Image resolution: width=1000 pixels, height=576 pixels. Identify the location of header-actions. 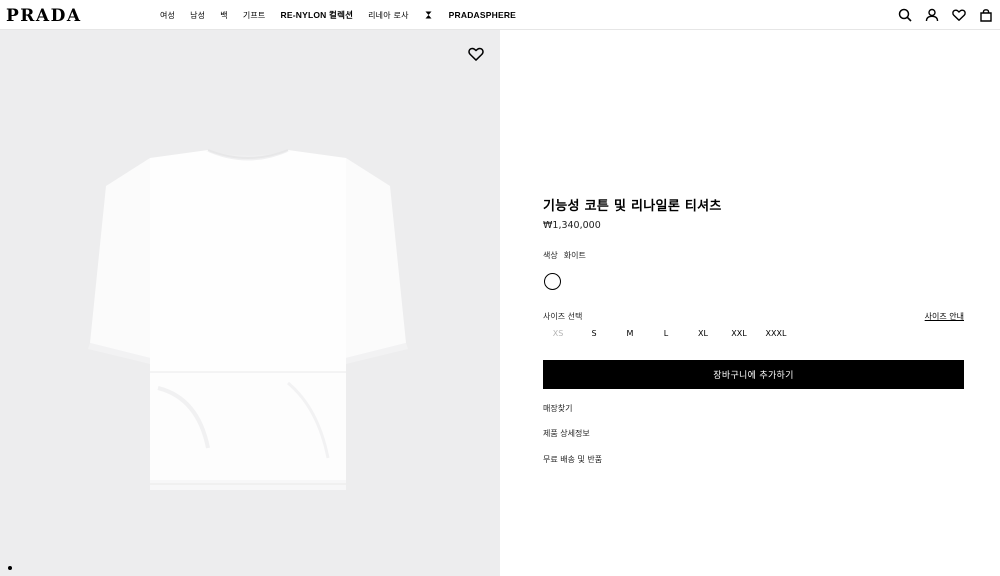
(940, 15).